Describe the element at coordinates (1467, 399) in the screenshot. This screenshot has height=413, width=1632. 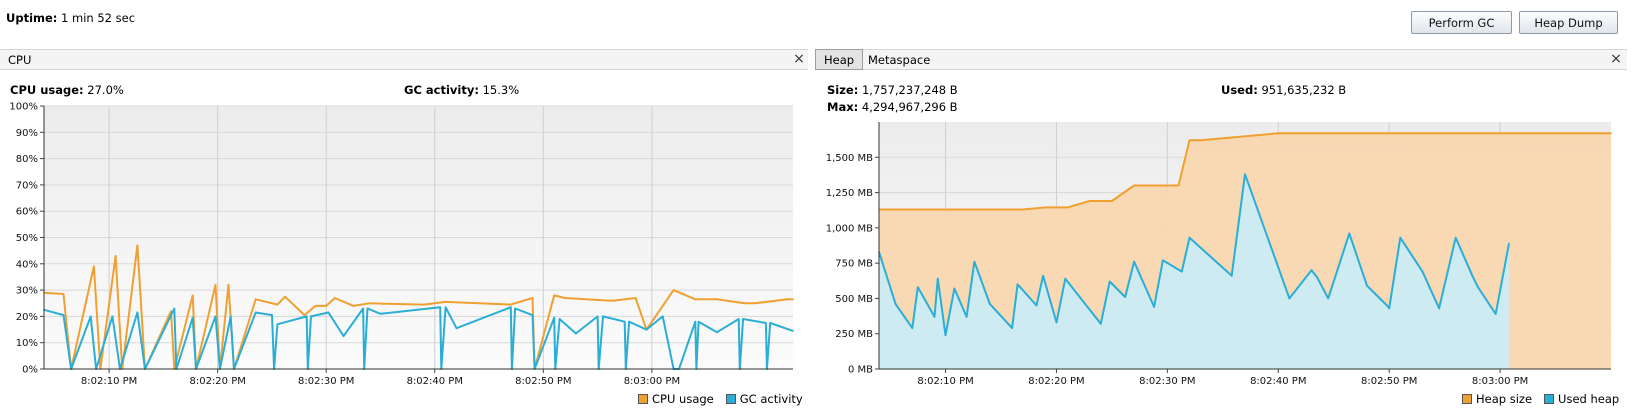
I see `heap-size-swatch` at that location.